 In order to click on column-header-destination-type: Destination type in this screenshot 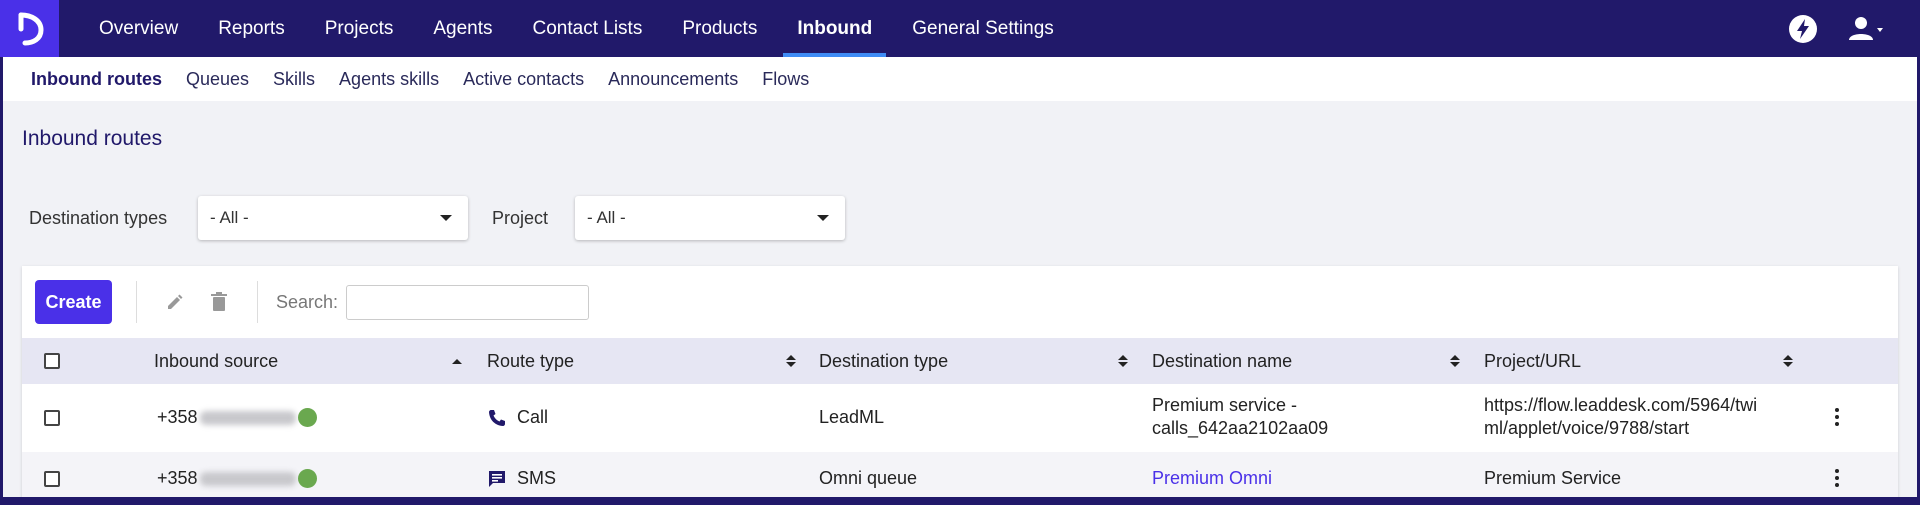, I will do `click(883, 361)`.